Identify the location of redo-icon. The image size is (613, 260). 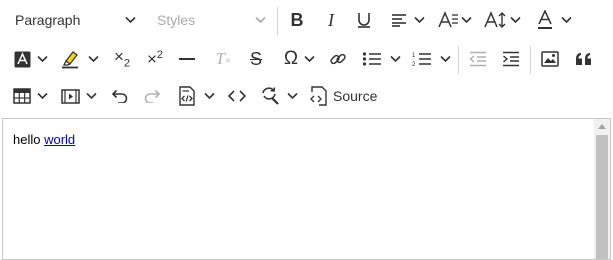
(152, 96).